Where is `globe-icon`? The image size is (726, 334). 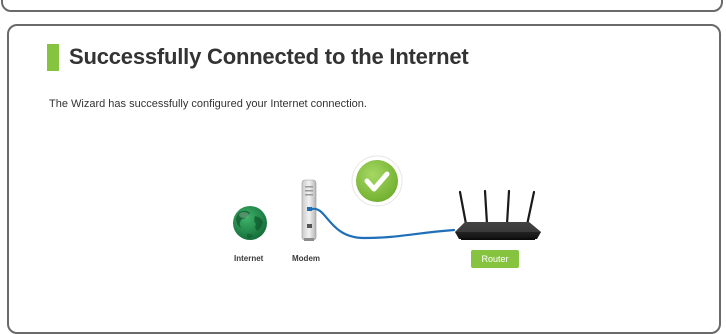
globe-icon is located at coordinates (250, 223).